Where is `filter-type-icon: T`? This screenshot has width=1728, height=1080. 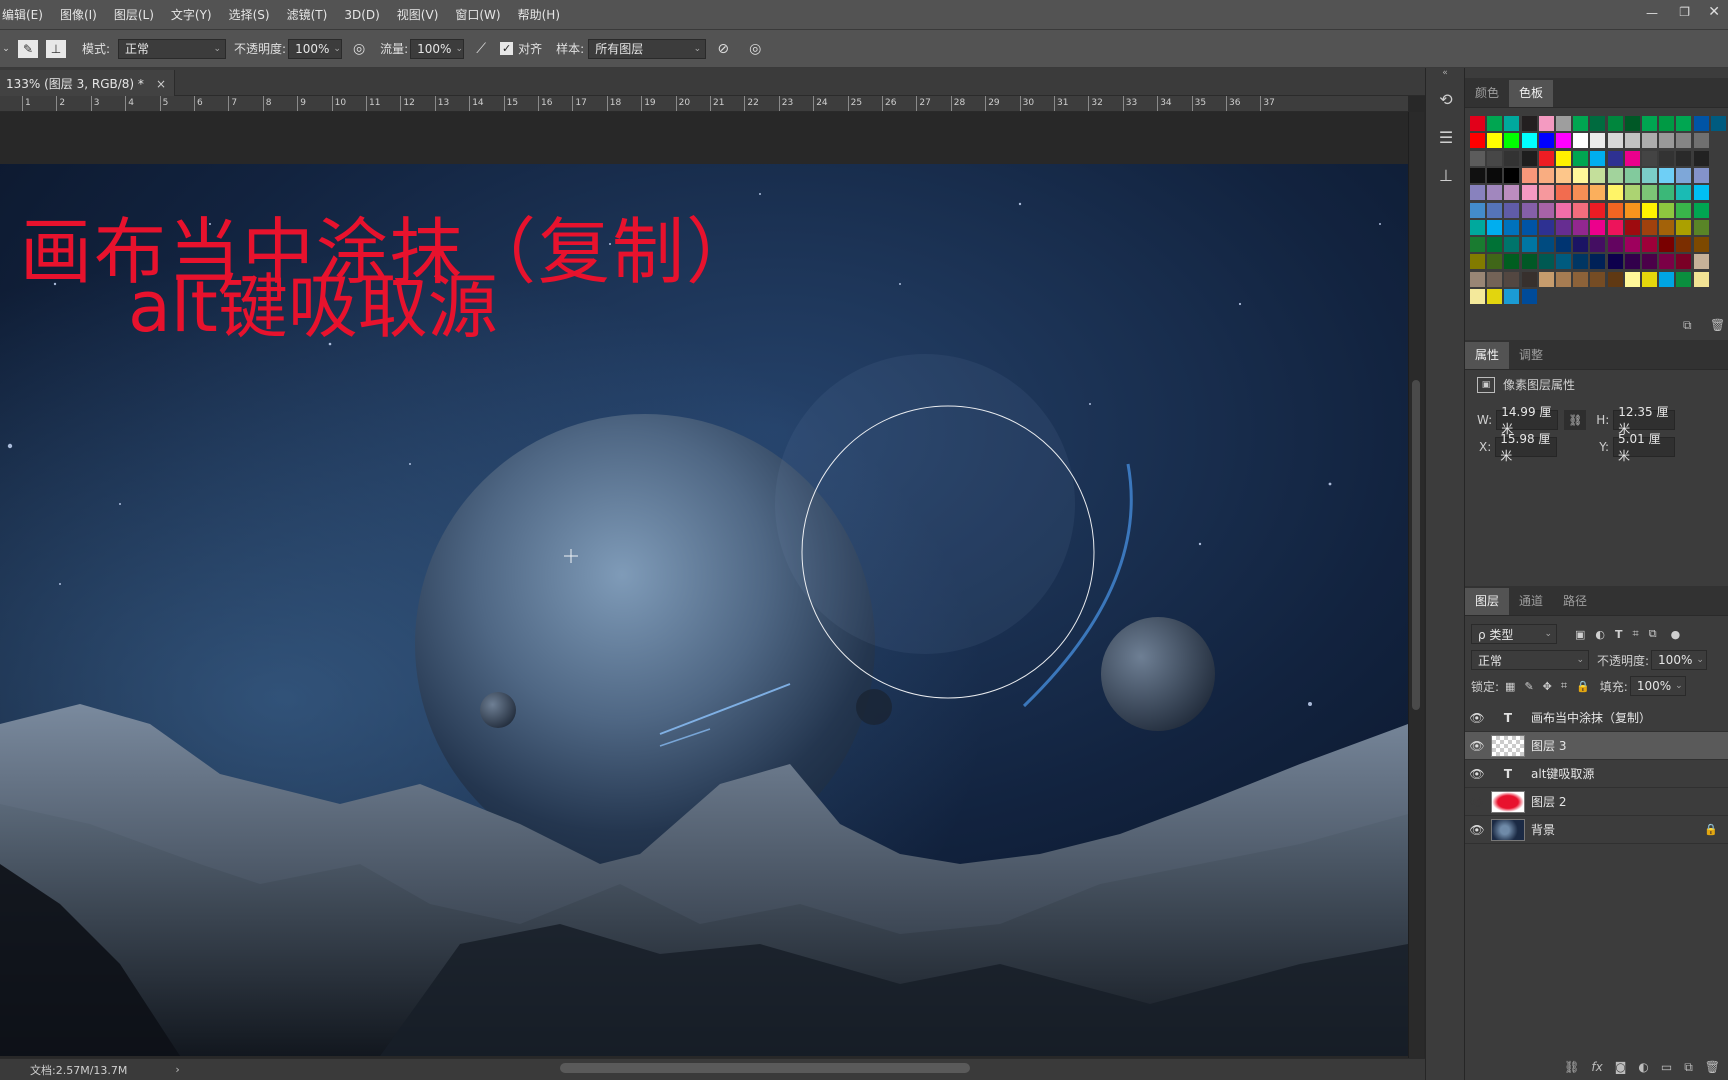 filter-type-icon: T is located at coordinates (1619, 634).